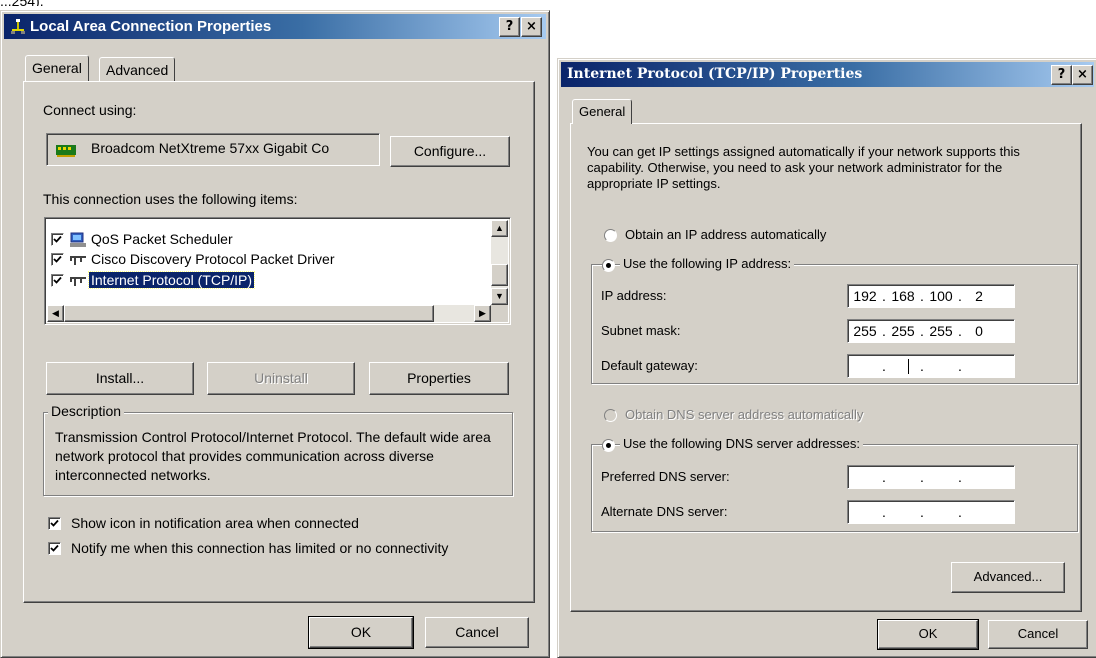  What do you see at coordinates (725, 234) in the screenshot?
I see `auto-ip-label: Obtain an IP address automatically` at bounding box center [725, 234].